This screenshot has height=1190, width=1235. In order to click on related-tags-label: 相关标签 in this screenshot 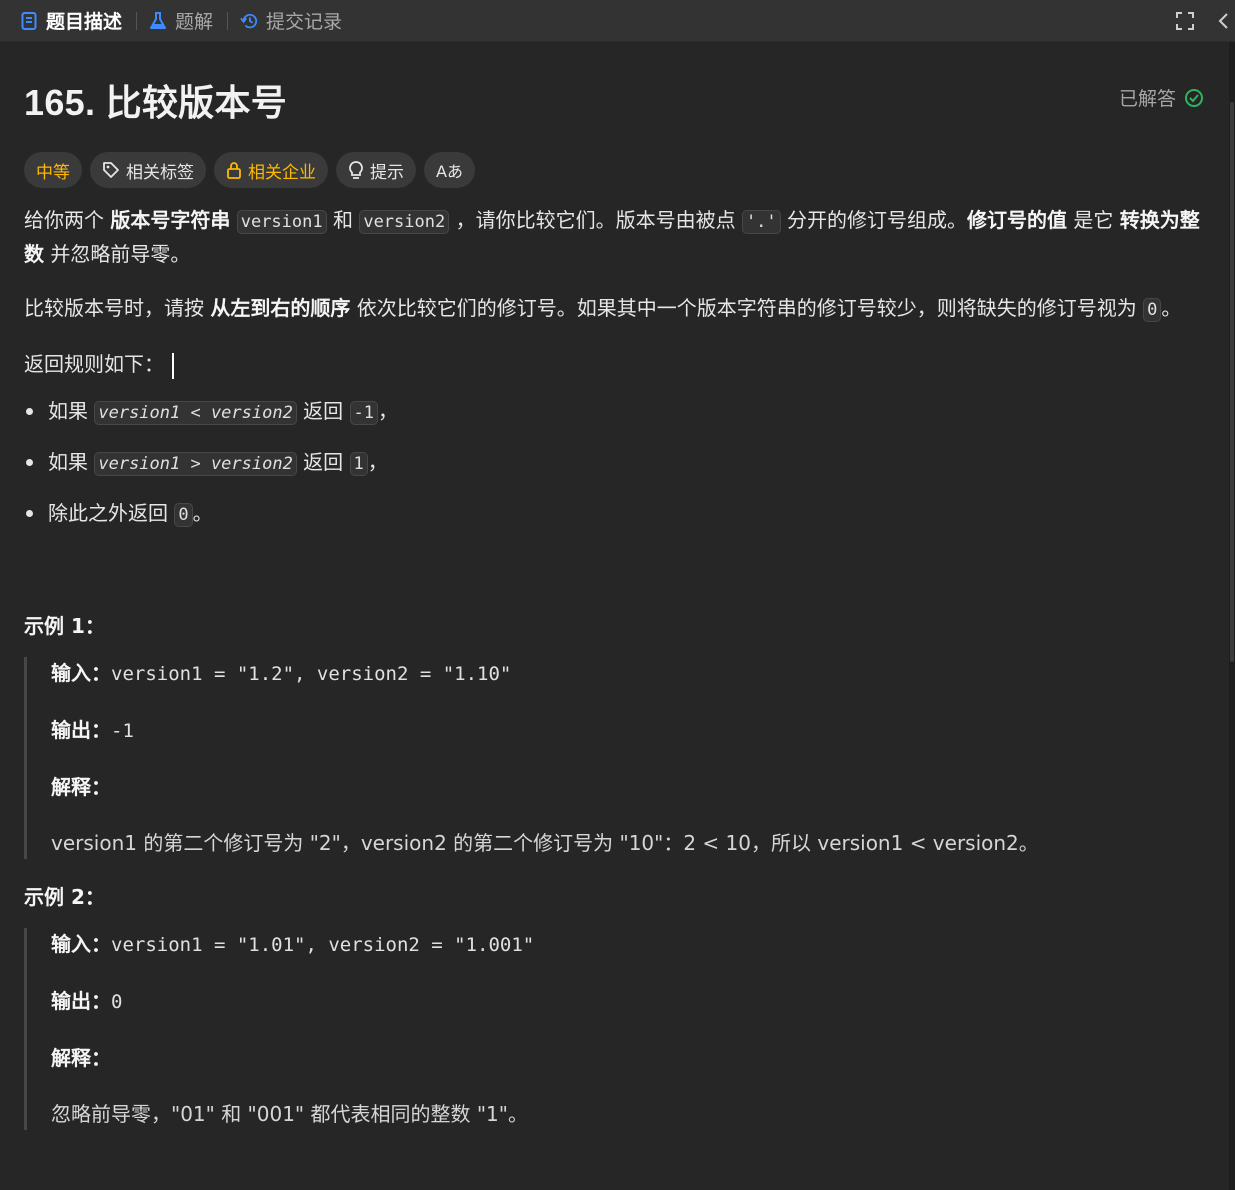, I will do `click(160, 172)`.